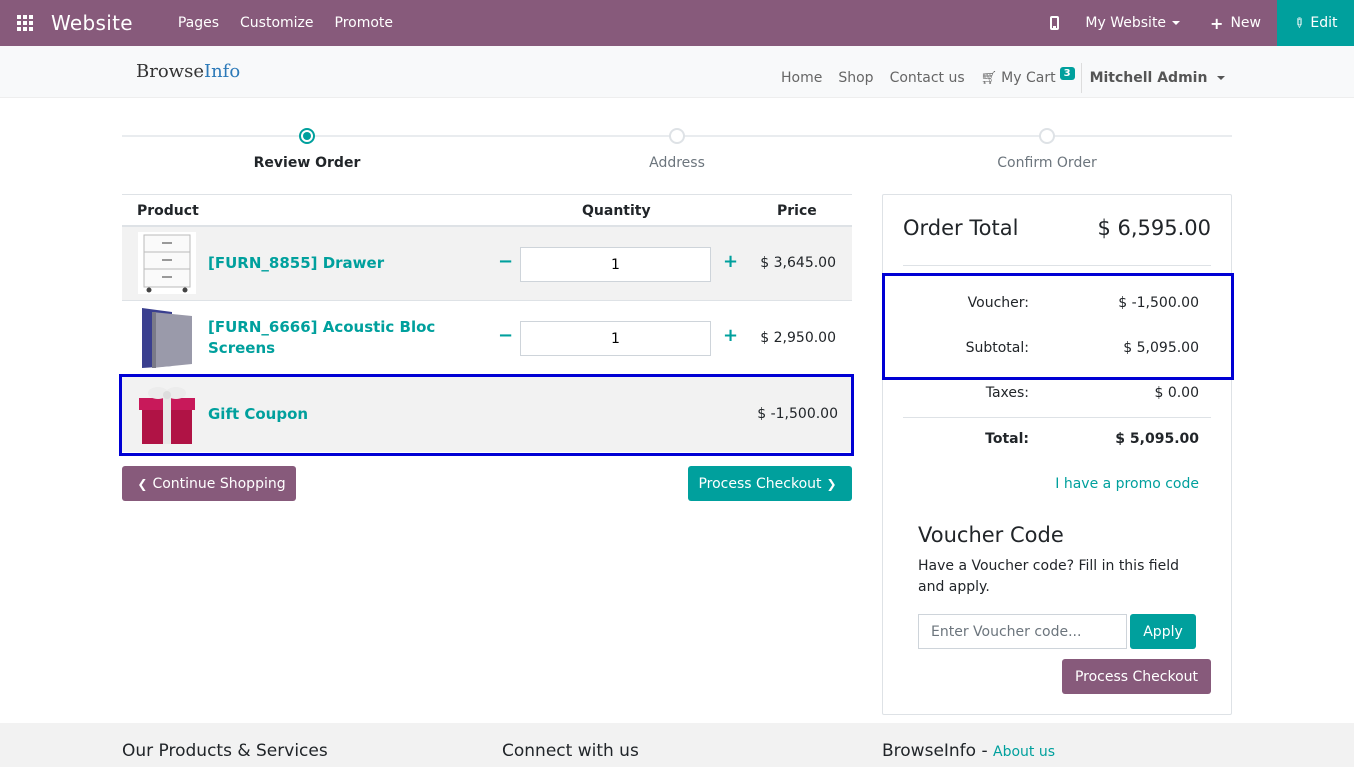  What do you see at coordinates (167, 337) in the screenshot?
I see `screens-icon` at bounding box center [167, 337].